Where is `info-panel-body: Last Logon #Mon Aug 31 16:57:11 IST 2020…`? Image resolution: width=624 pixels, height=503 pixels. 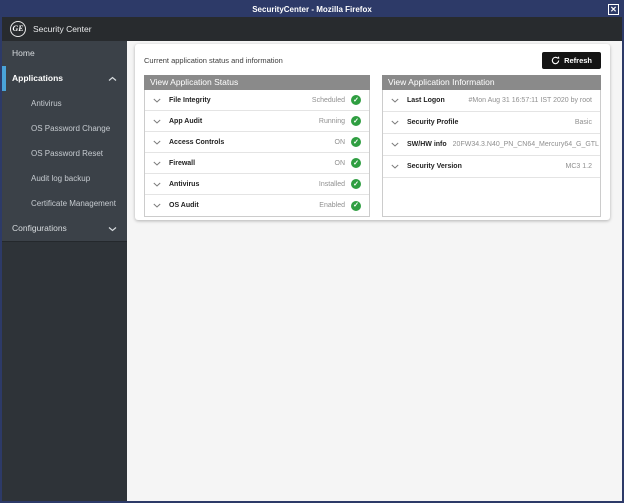
info-panel-body: Last Logon #Mon Aug 31 16:57:11 IST 2020… is located at coordinates (491, 153).